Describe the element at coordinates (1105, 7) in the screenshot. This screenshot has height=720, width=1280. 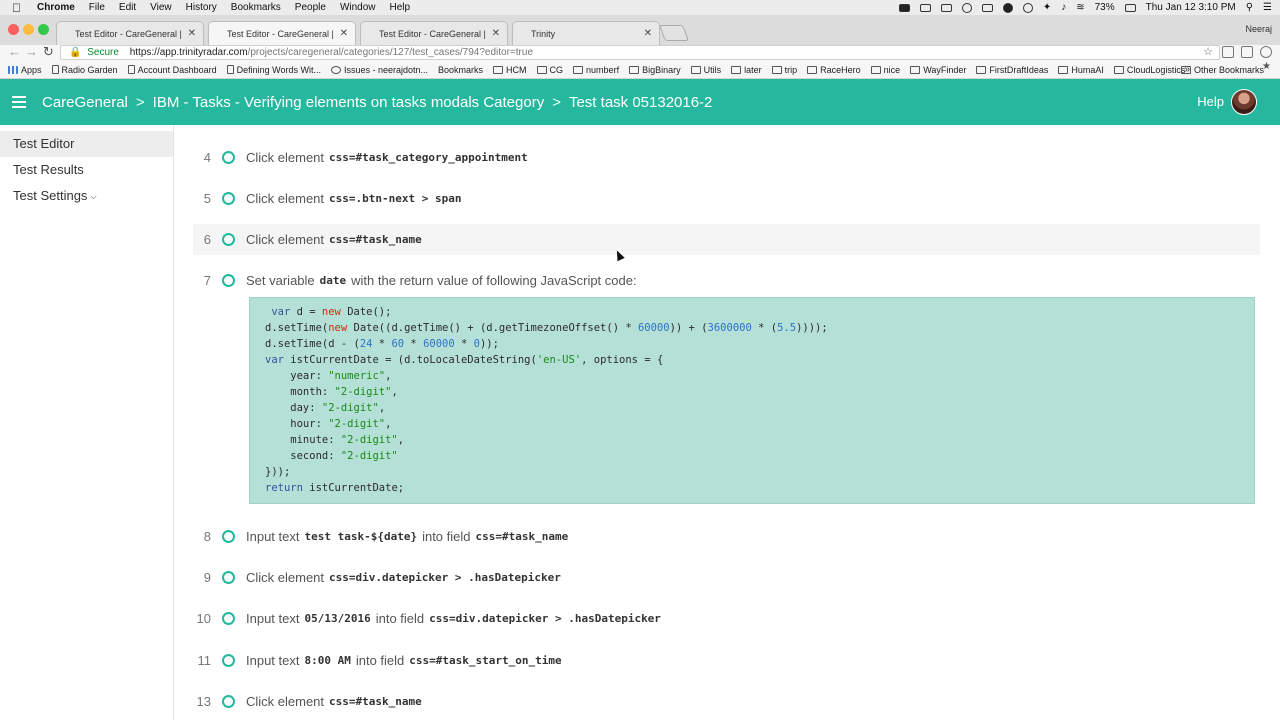
I see `battery-percent: 73%` at that location.